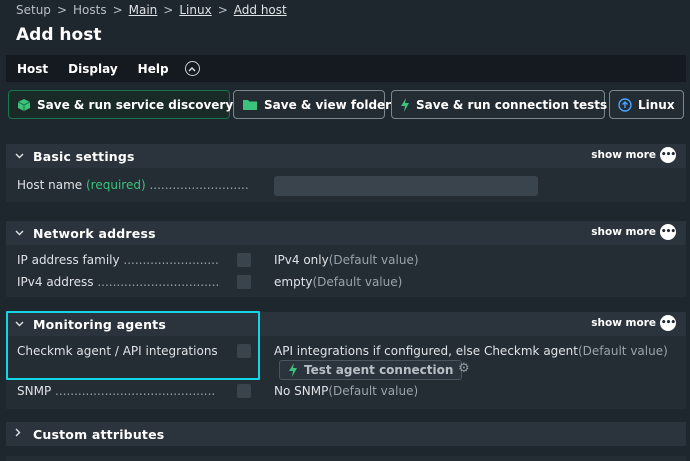 The image size is (690, 461). What do you see at coordinates (92, 69) in the screenshot?
I see `menu-display: Display` at bounding box center [92, 69].